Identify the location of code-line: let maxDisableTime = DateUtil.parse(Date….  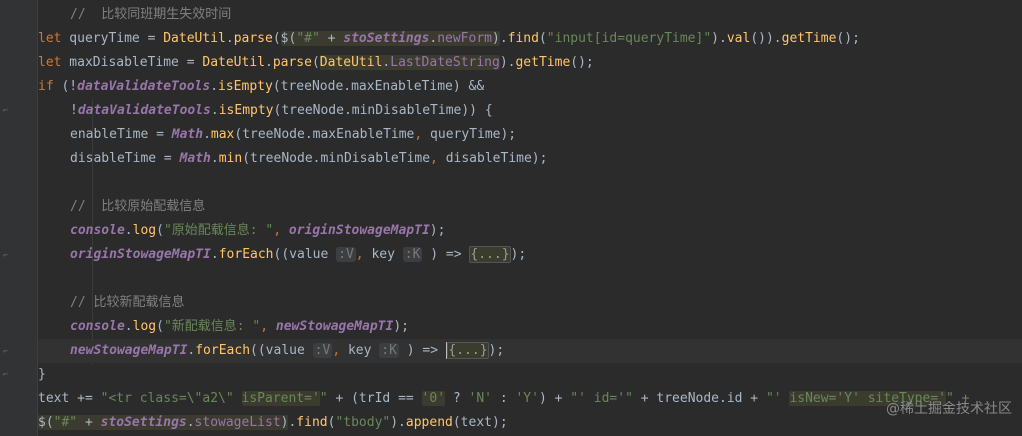
(316, 62).